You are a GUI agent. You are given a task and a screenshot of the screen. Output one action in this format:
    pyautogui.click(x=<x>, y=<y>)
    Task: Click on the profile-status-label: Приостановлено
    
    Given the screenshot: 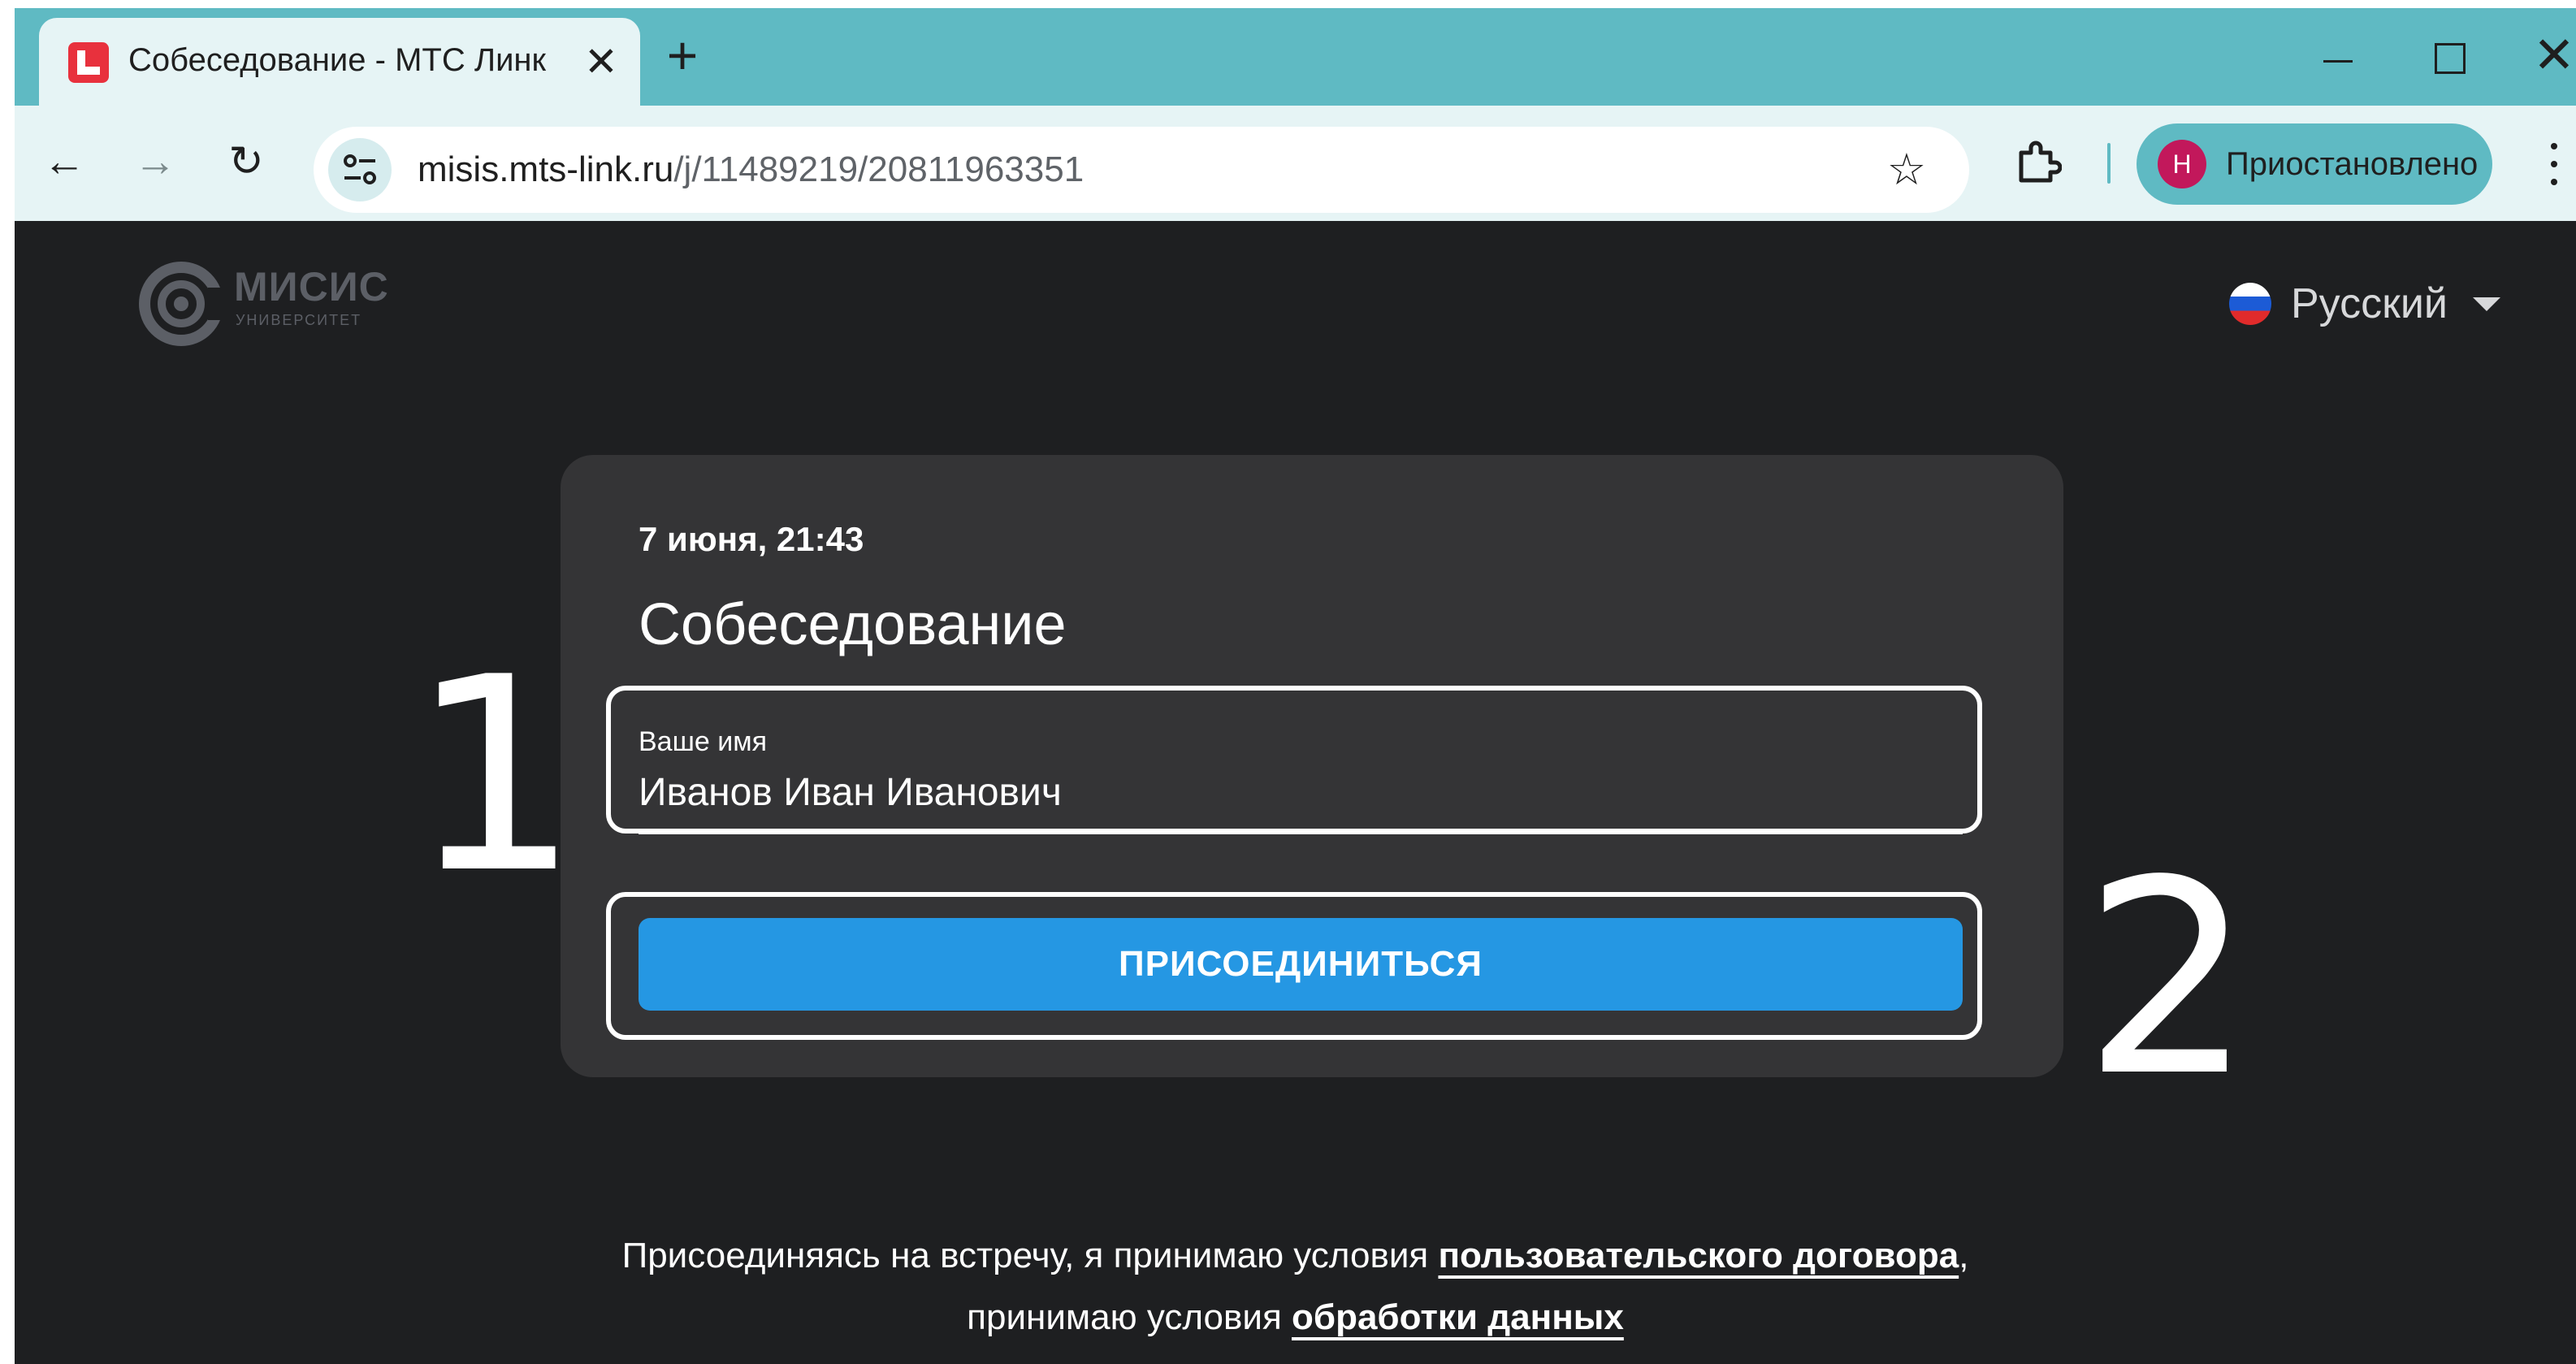 What is the action you would take?
    pyautogui.click(x=2352, y=164)
    